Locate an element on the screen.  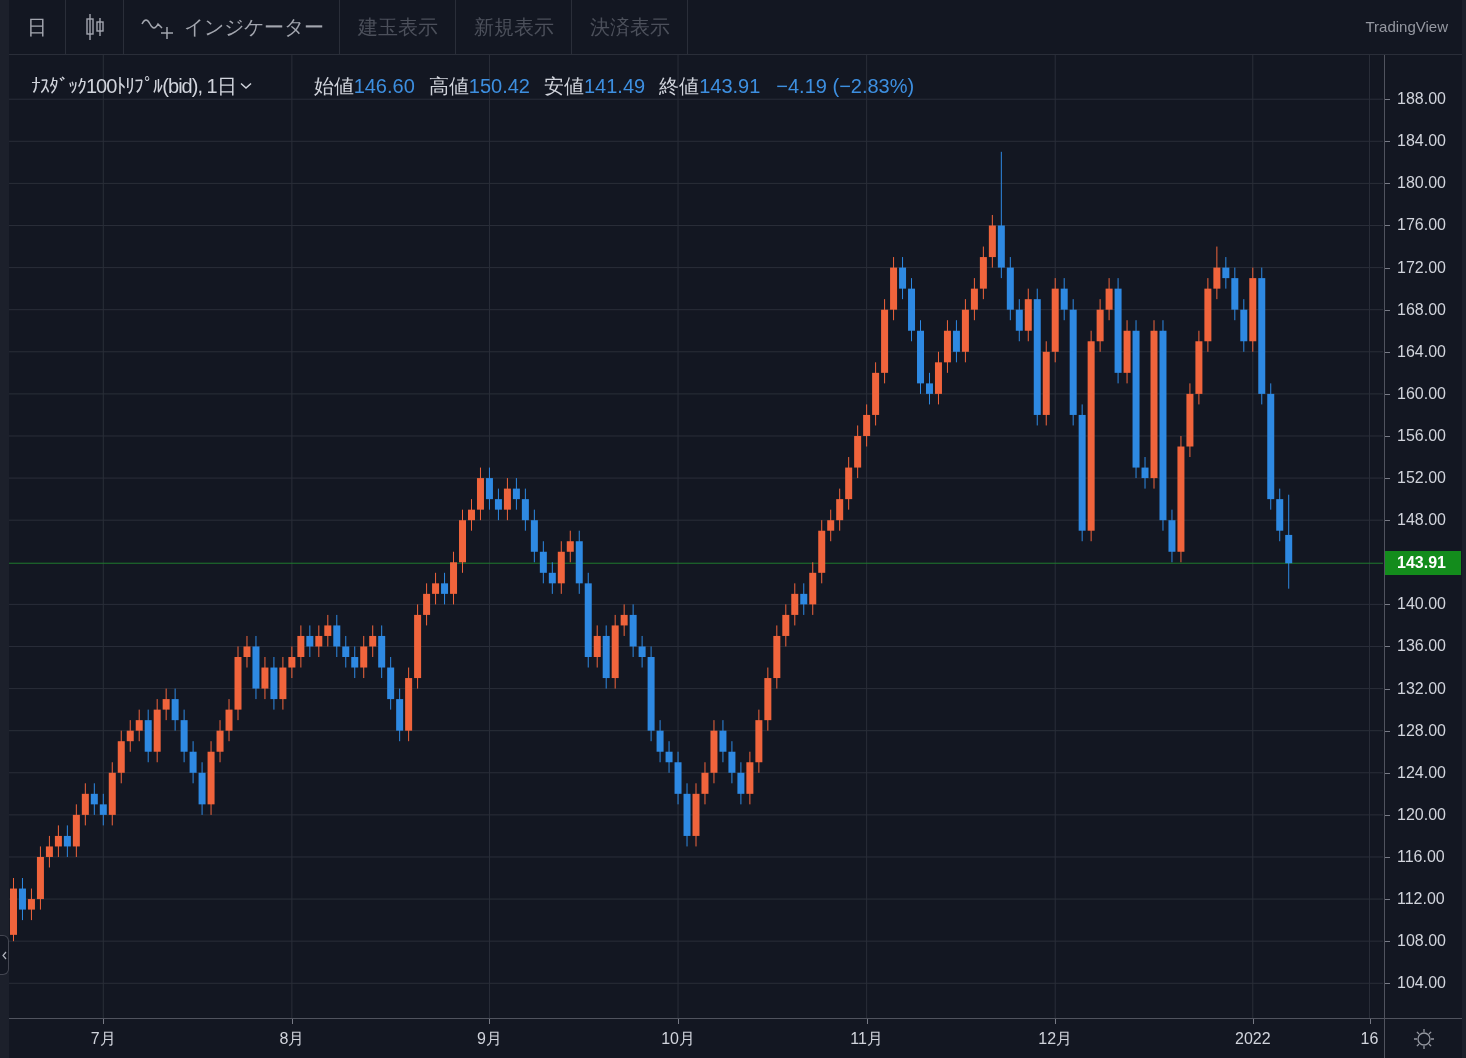
price-label: 108.00 is located at coordinates (1421, 941).